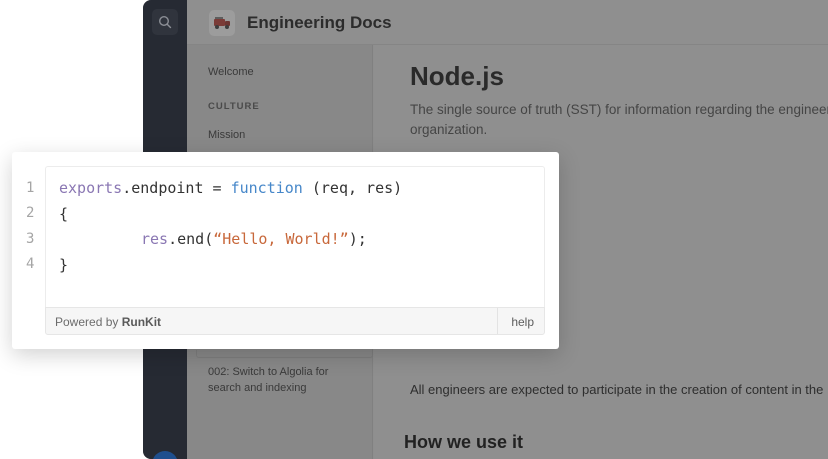  Describe the element at coordinates (352, 188) in the screenshot. I see `code-token-params: (req, res)` at that location.